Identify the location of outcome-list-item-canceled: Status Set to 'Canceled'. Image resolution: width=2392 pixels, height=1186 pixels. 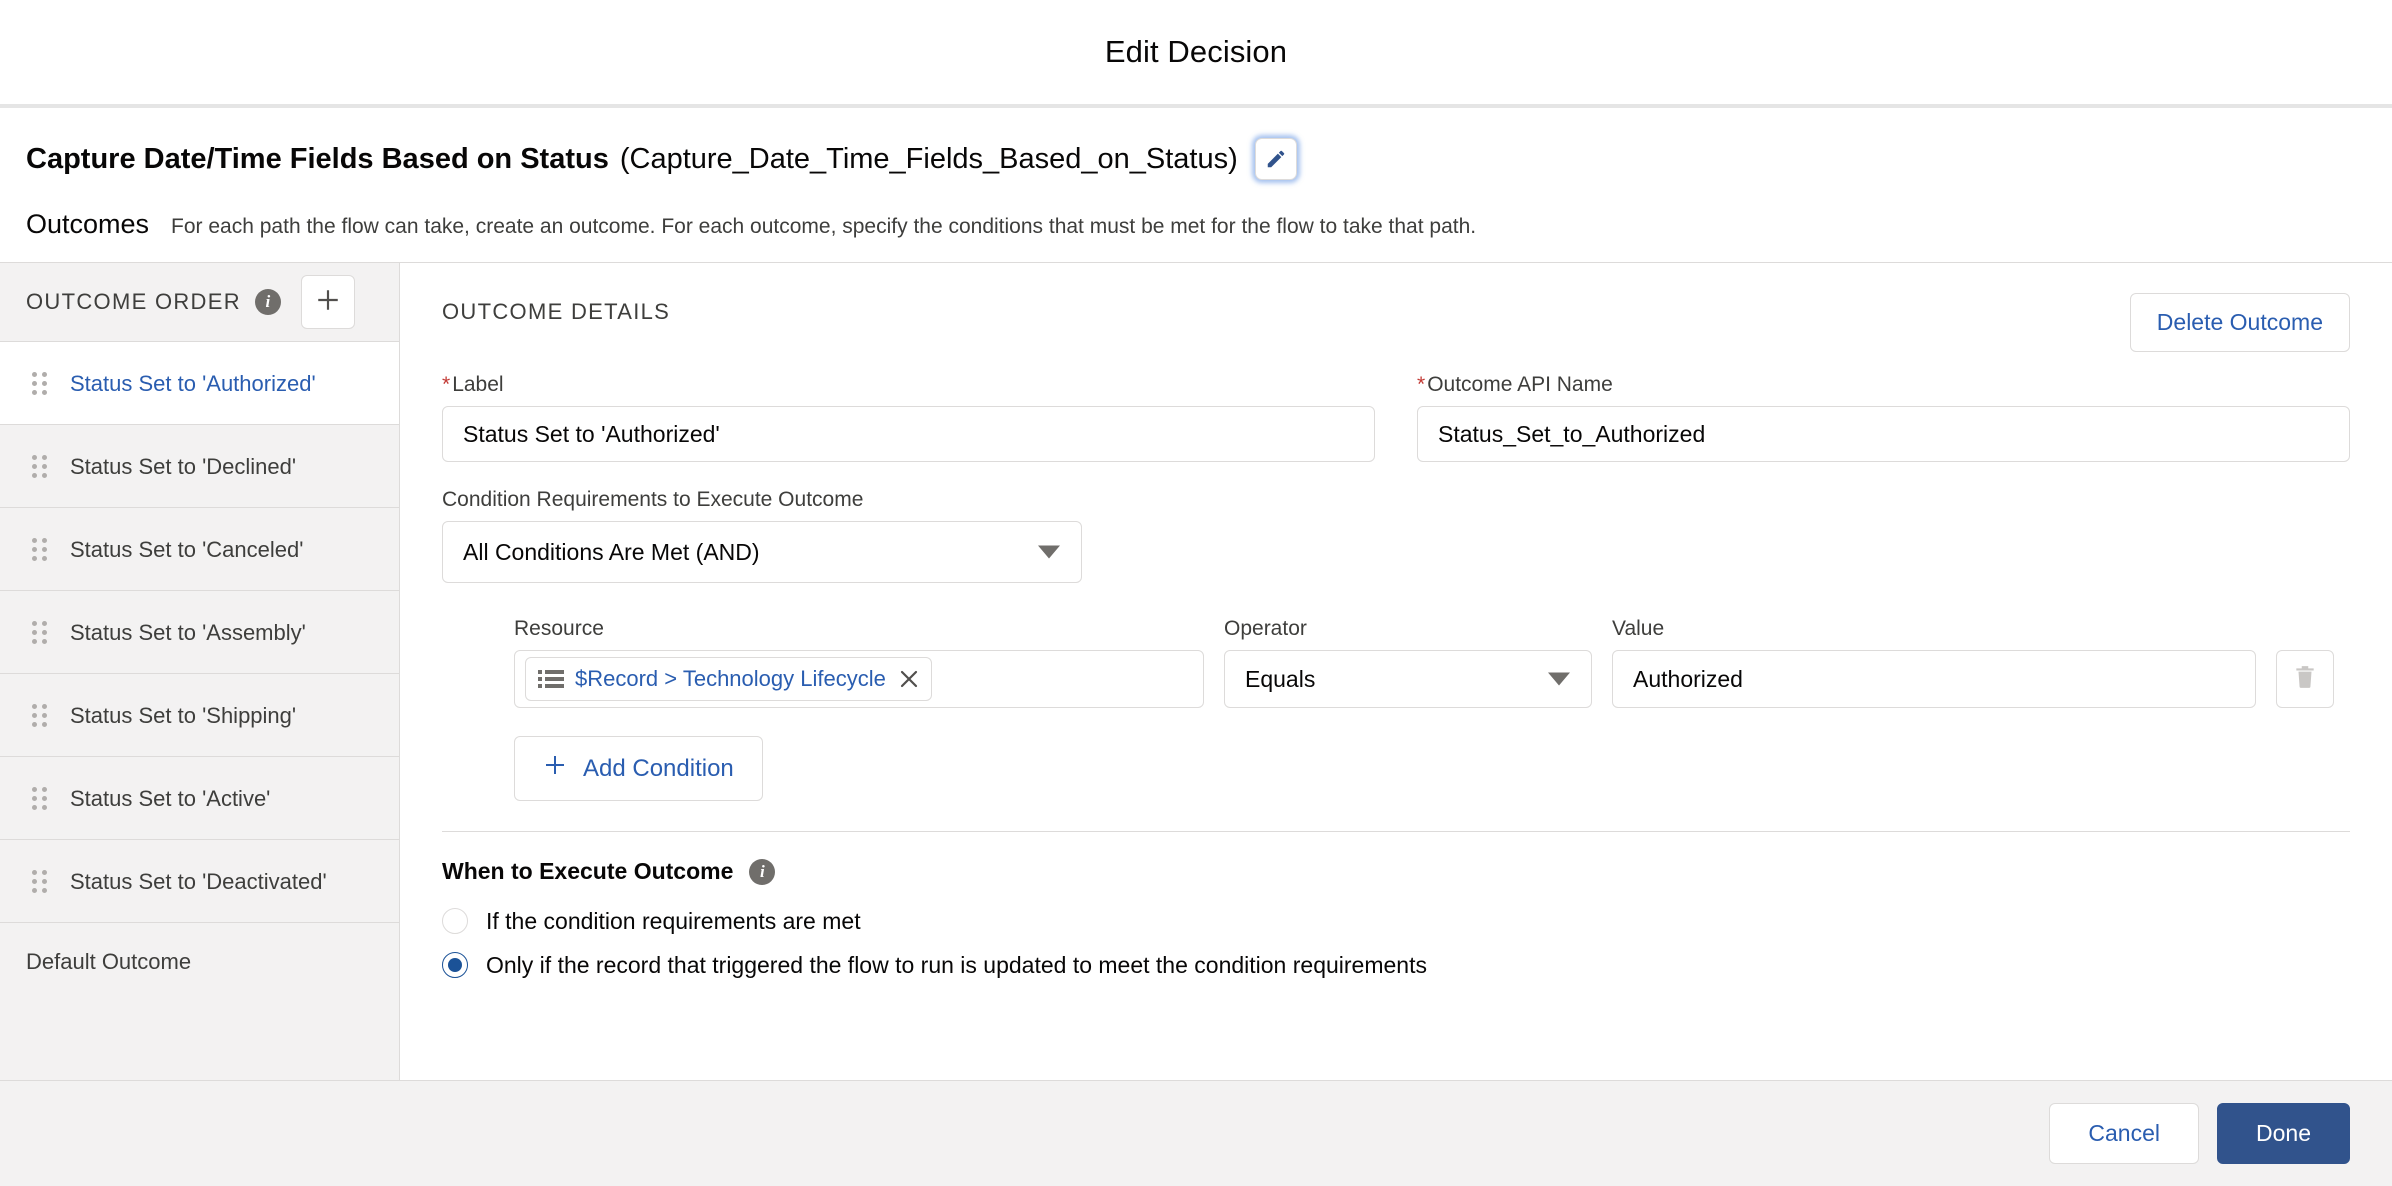
(199, 548).